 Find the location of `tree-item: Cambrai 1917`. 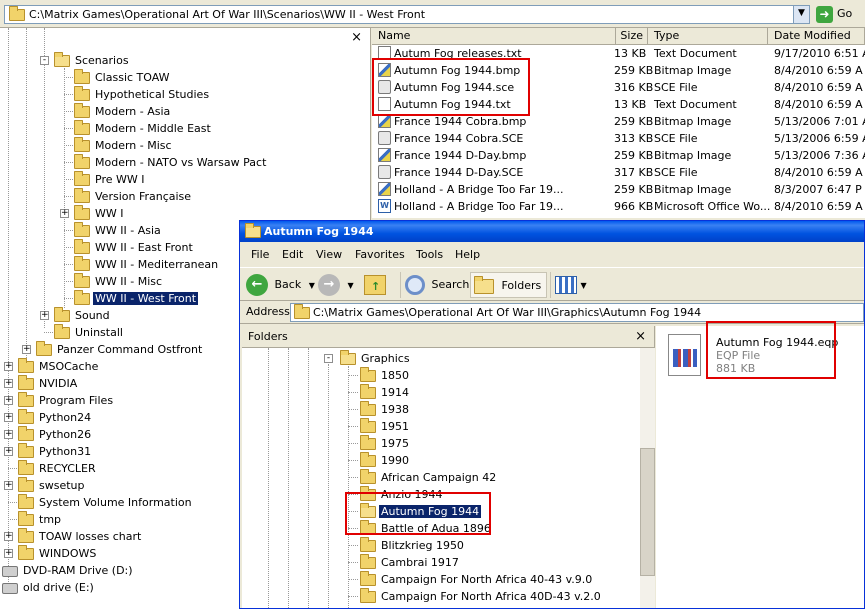

tree-item: Cambrai 1917 is located at coordinates (410, 562).